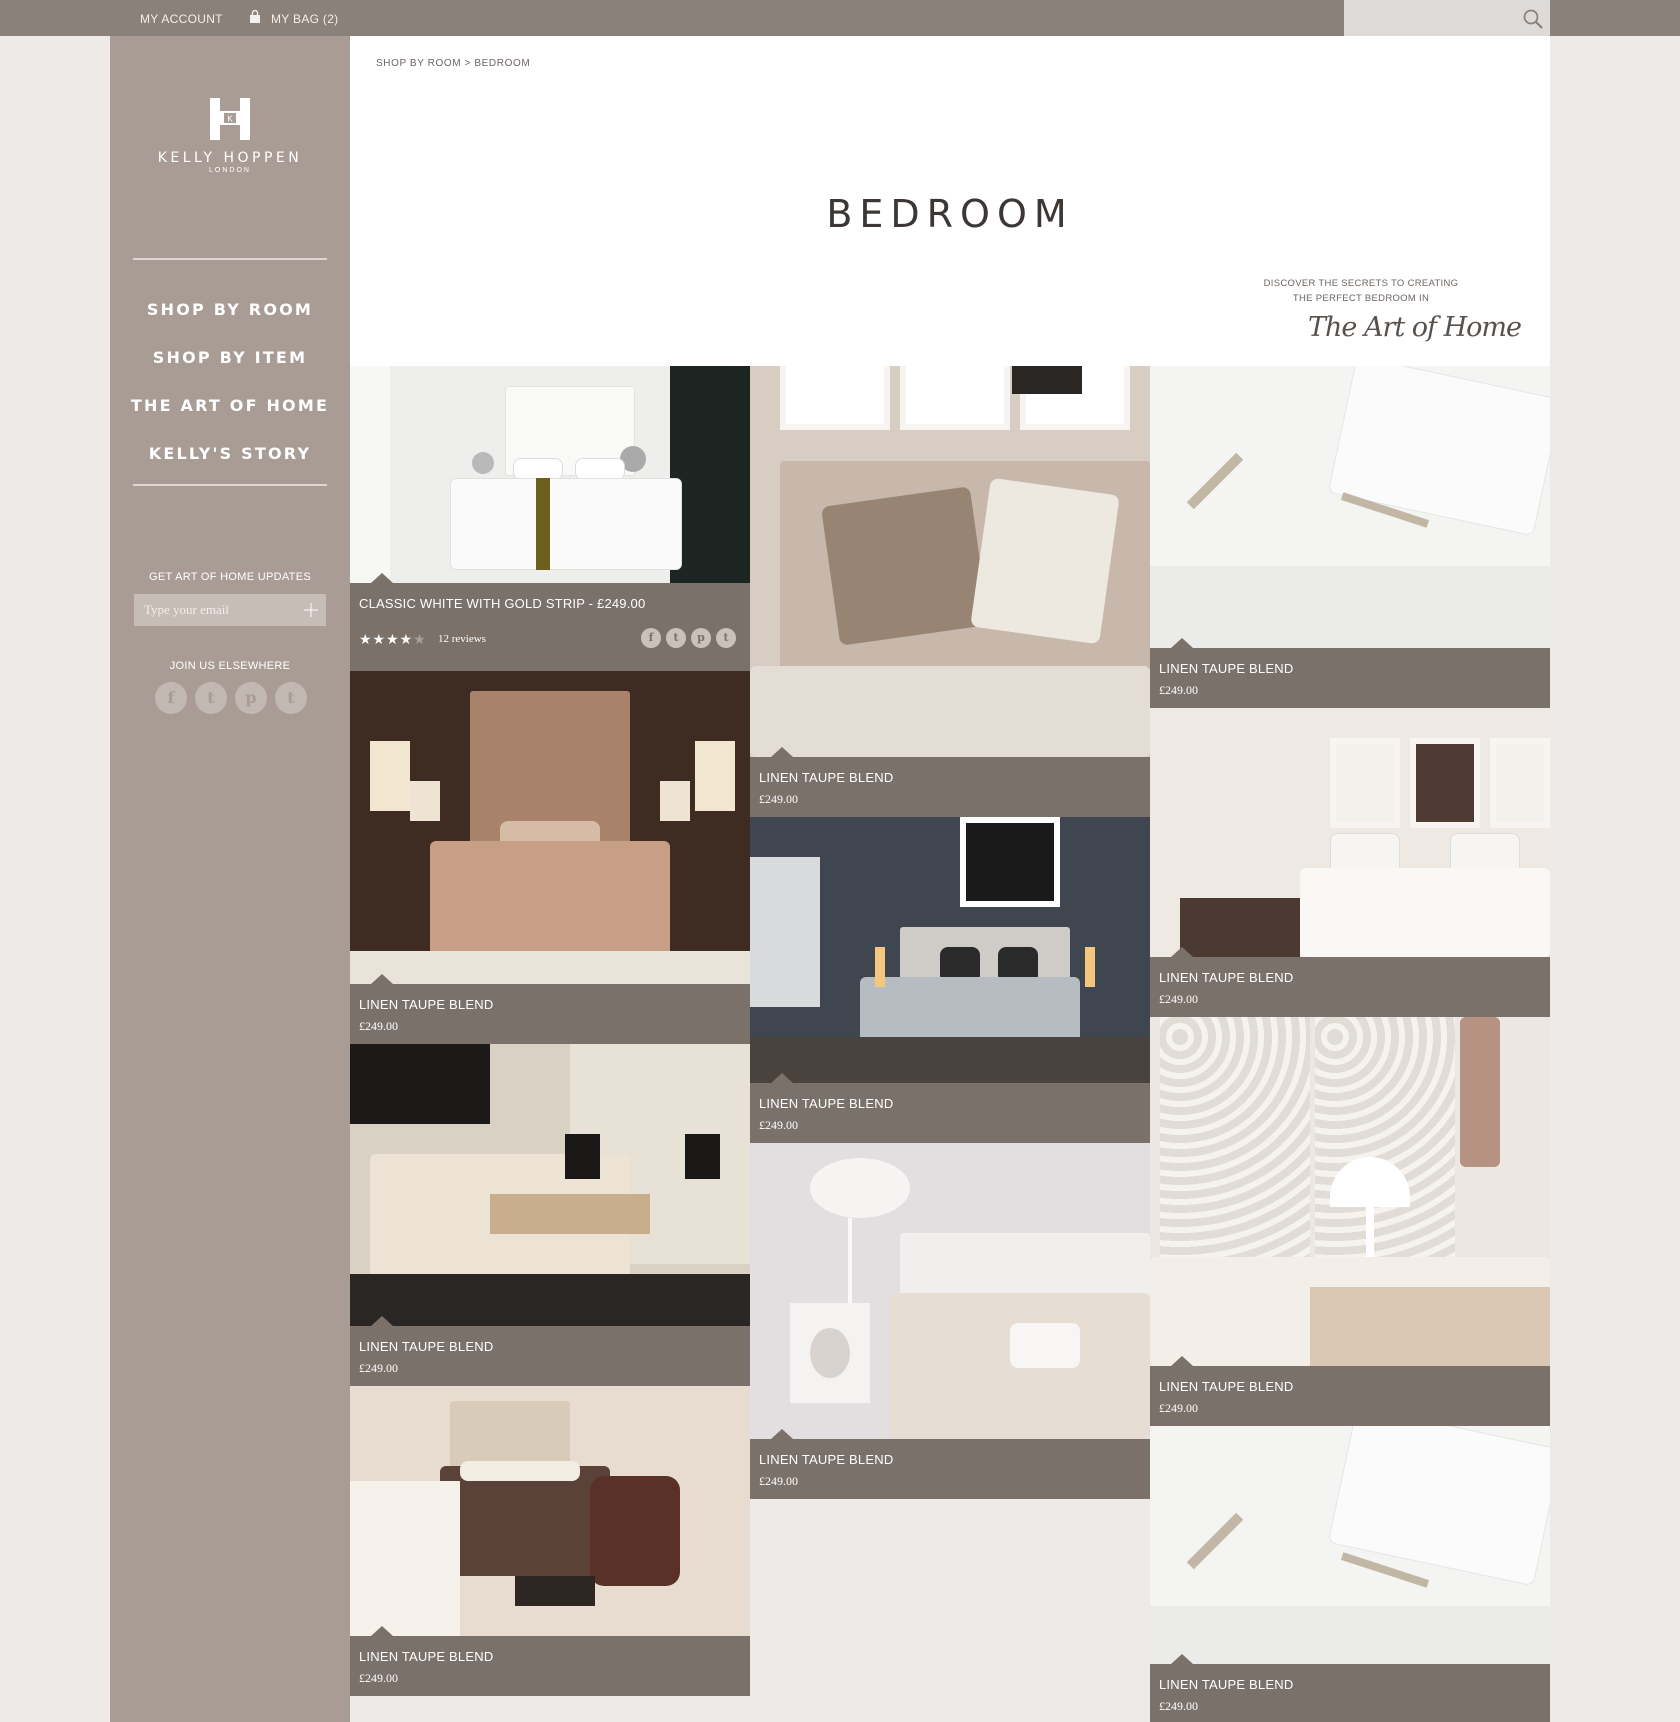 The width and height of the screenshot is (1680, 1722). What do you see at coordinates (1429, 18) in the screenshot?
I see `search-input` at bounding box center [1429, 18].